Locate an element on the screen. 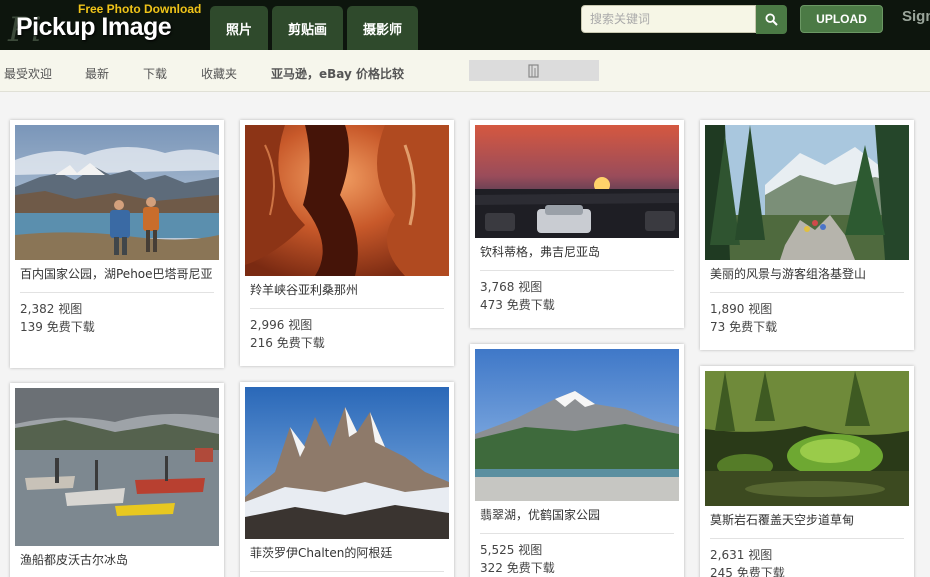 The image size is (930, 577). photo-card: 美丽的风景与游客组洛基登山 1,890 视图 73 免费下载 is located at coordinates (807, 235).